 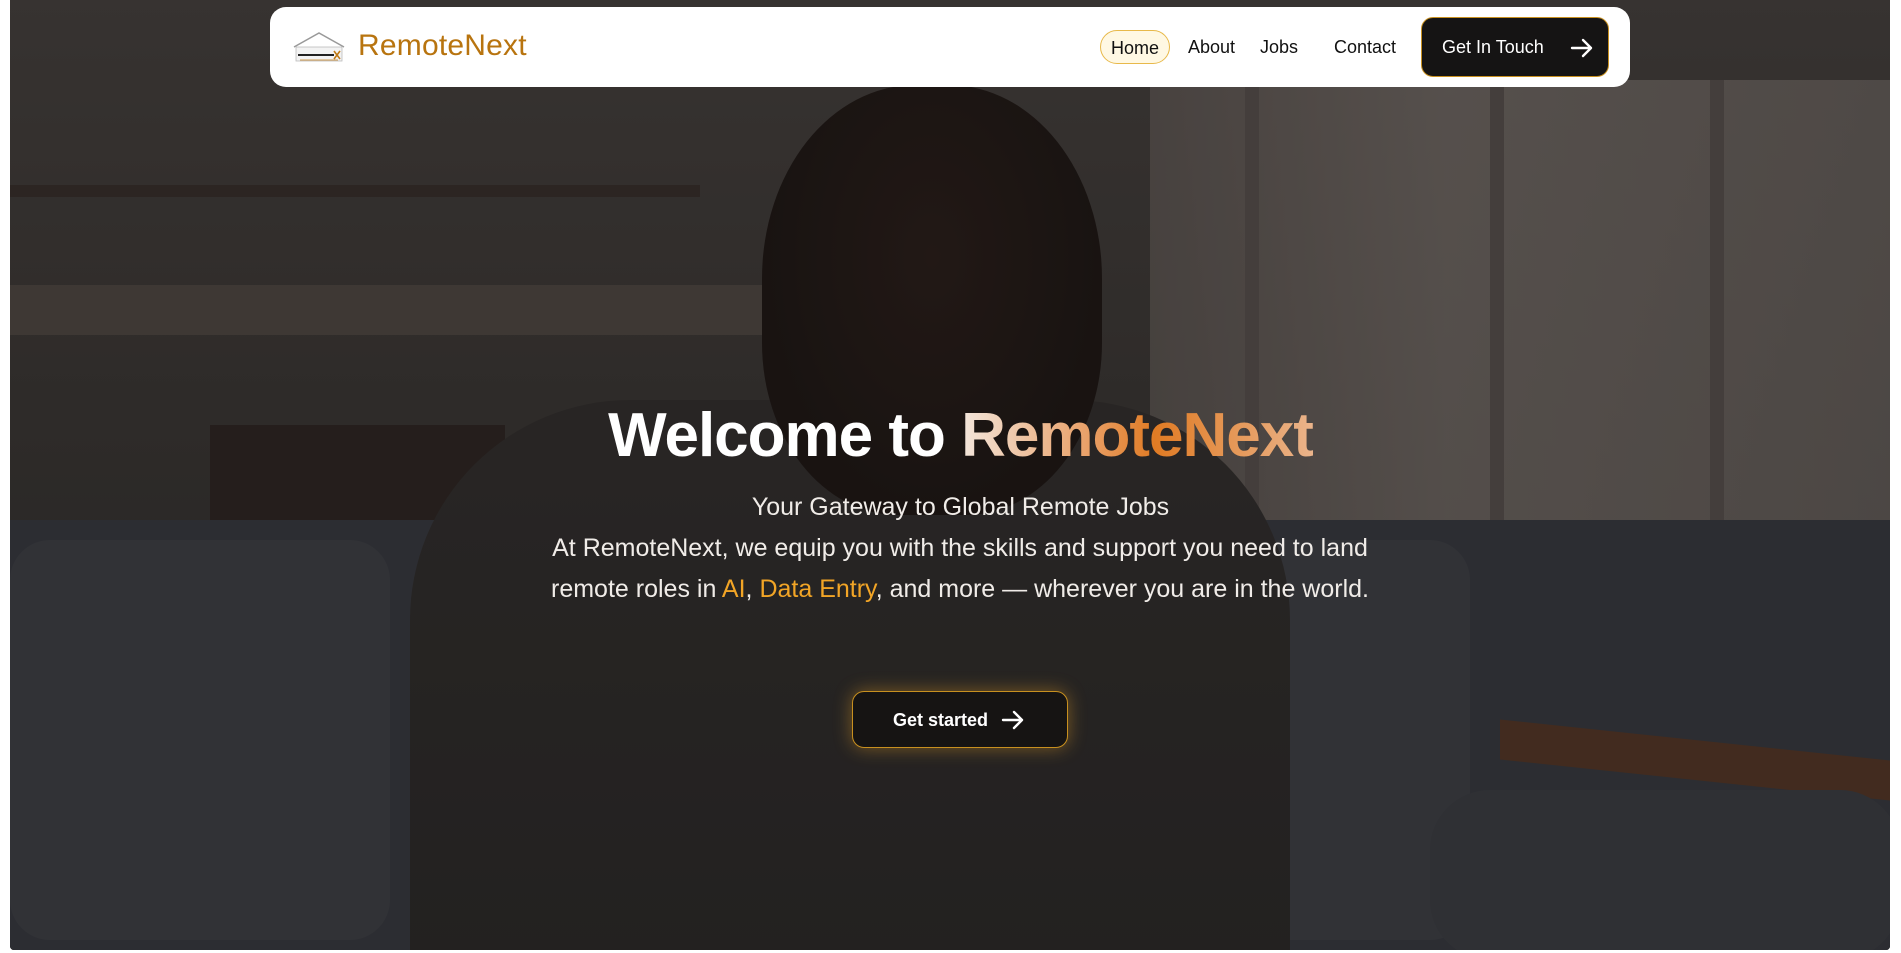 I want to click on hero-headline: Welcome to RemoteNext, so click(x=950, y=435).